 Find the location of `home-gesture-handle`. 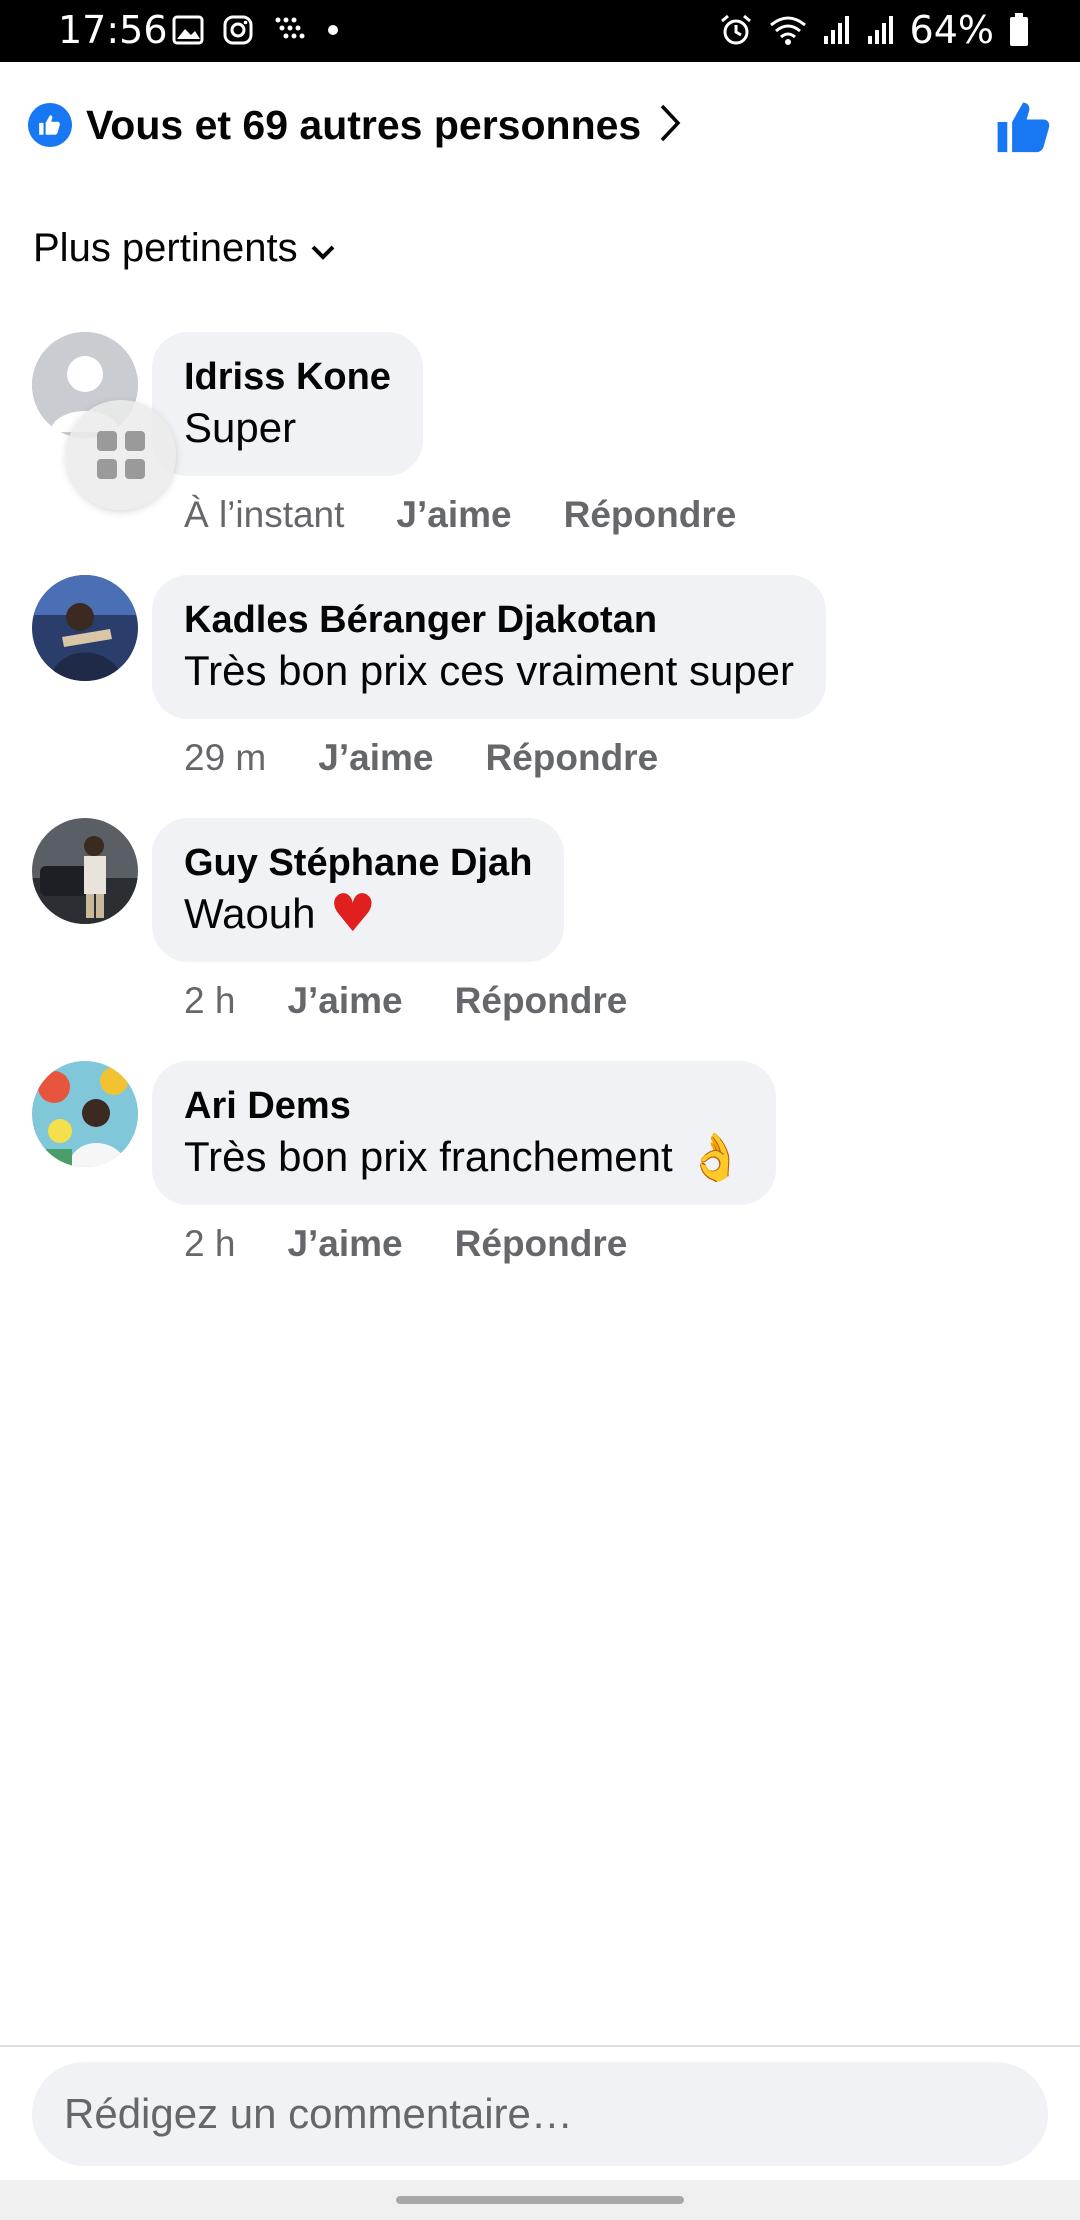

home-gesture-handle is located at coordinates (540, 2200).